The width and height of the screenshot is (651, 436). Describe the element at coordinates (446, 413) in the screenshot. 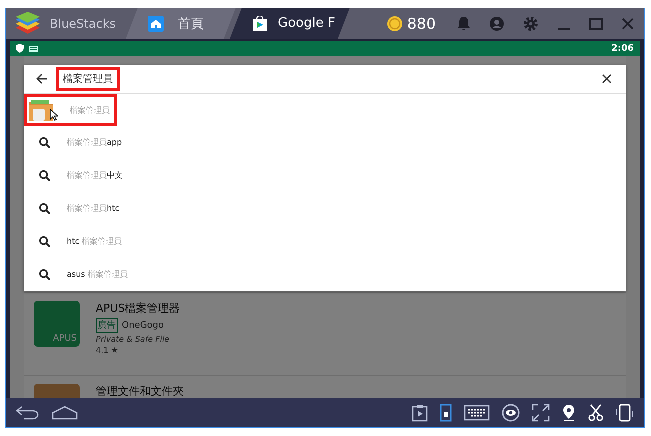

I see `phone-icon` at that location.